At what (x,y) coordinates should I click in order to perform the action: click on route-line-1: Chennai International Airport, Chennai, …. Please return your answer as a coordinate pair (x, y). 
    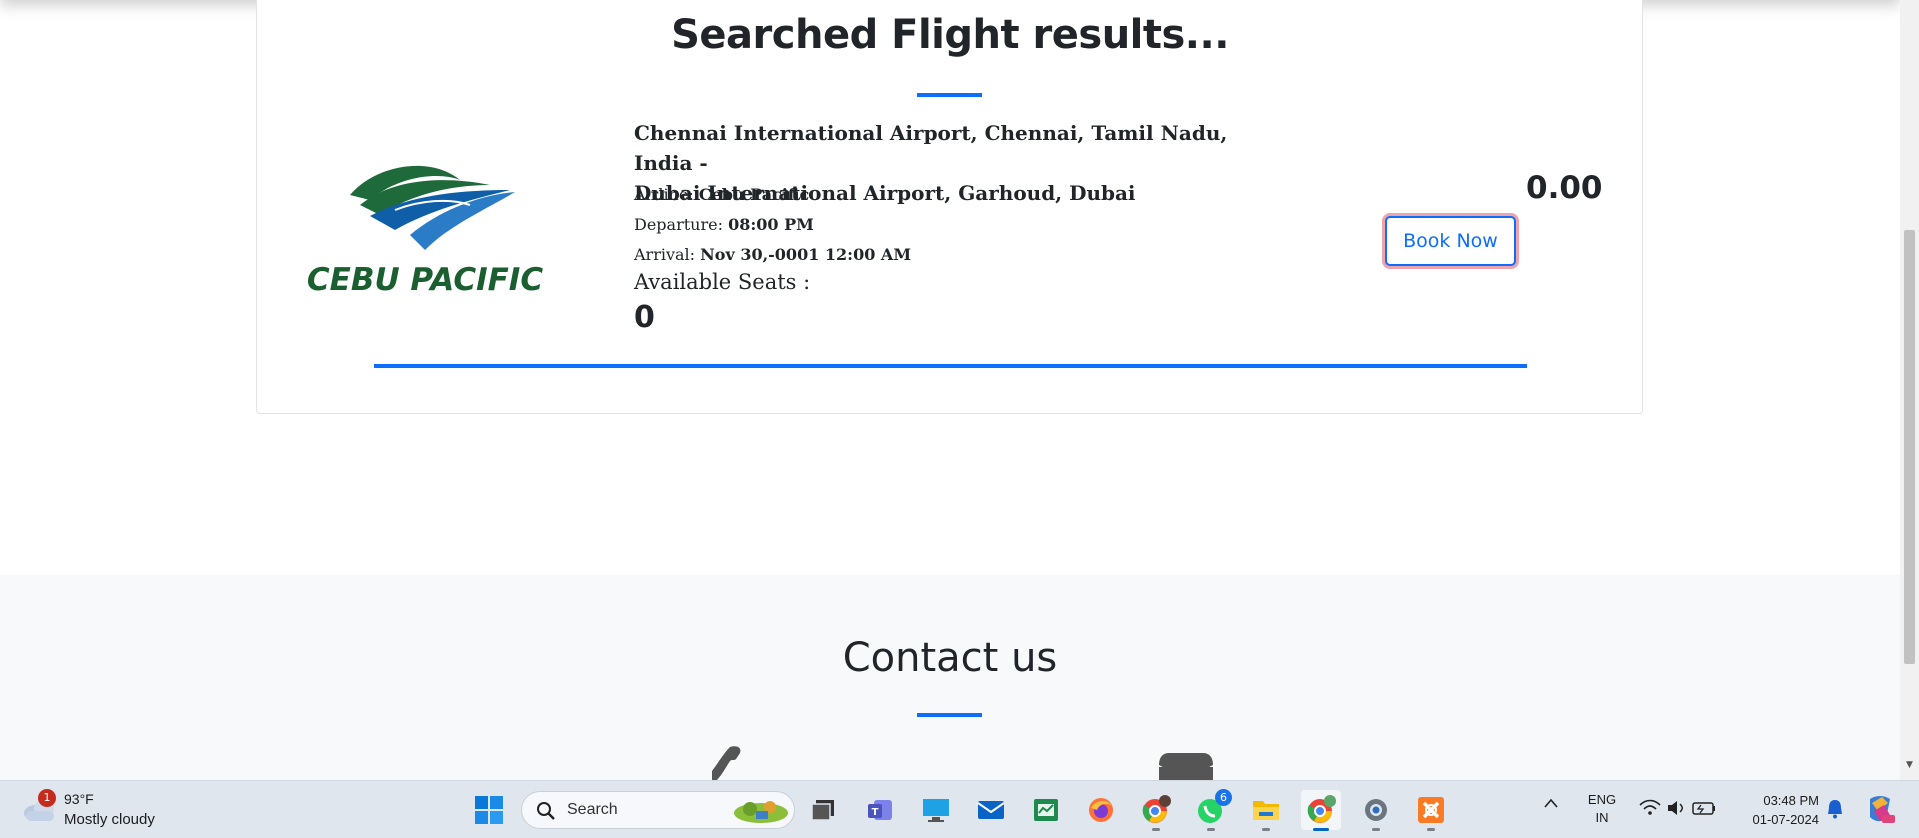
    Looking at the image, I should click on (931, 148).